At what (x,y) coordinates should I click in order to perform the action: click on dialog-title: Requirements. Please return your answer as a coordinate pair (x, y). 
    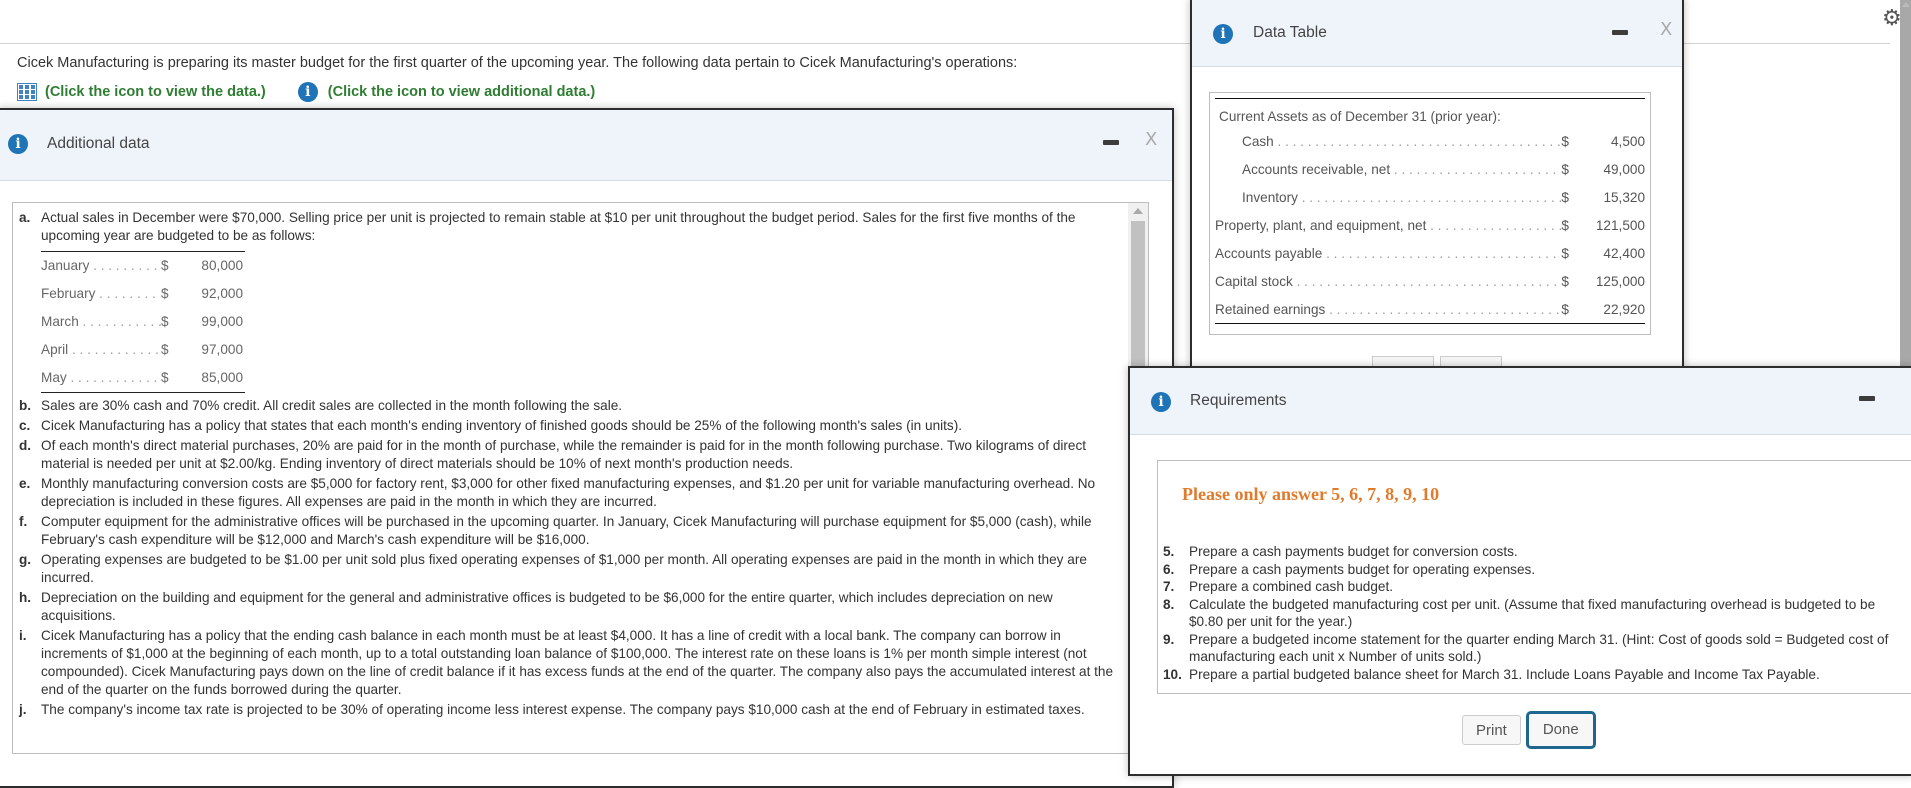
    Looking at the image, I should click on (1238, 400).